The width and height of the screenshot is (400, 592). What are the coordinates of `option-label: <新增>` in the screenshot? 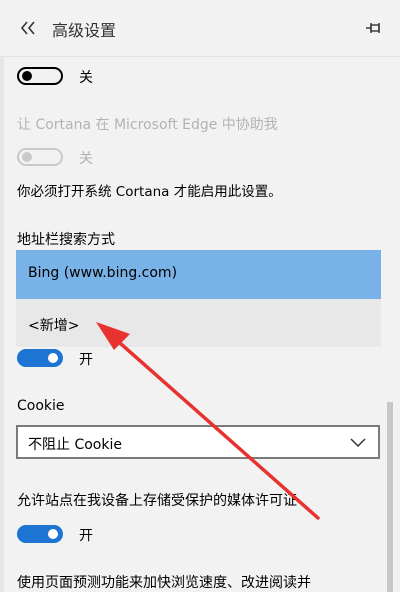 It's located at (54, 326).